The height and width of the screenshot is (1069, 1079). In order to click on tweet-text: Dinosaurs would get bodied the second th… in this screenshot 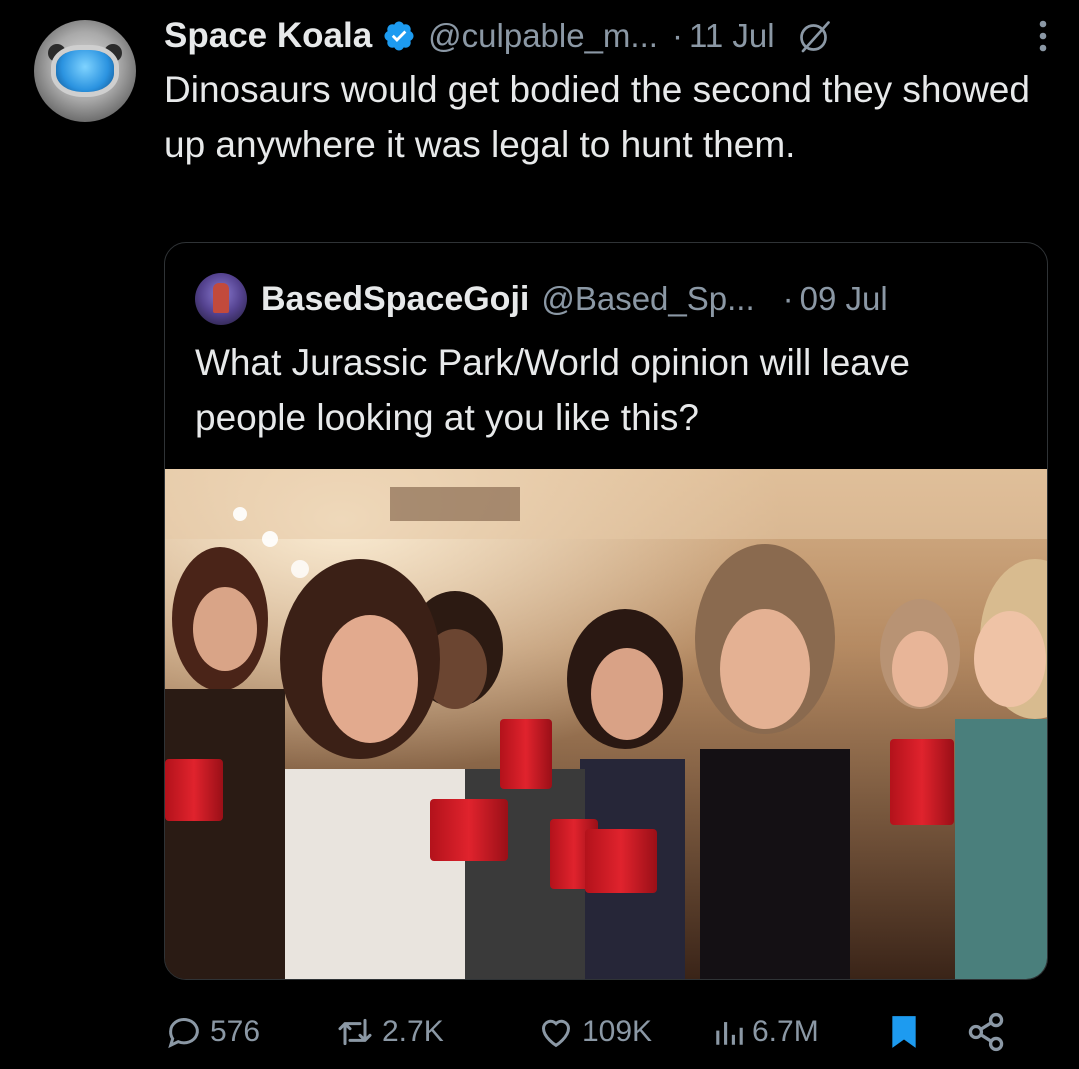, I will do `click(597, 117)`.